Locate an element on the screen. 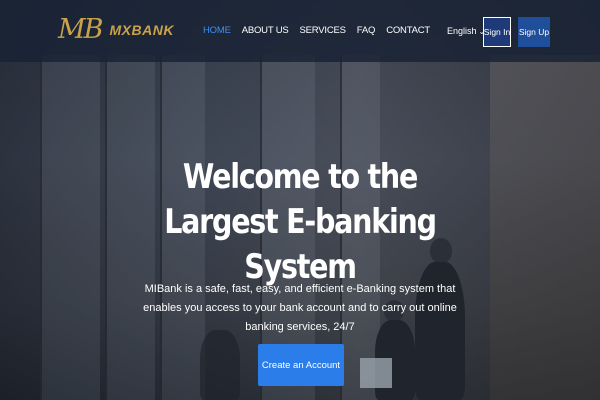 Image resolution: width=600 pixels, height=400 pixels. nav-link-contact: CONTACT is located at coordinates (408, 30).